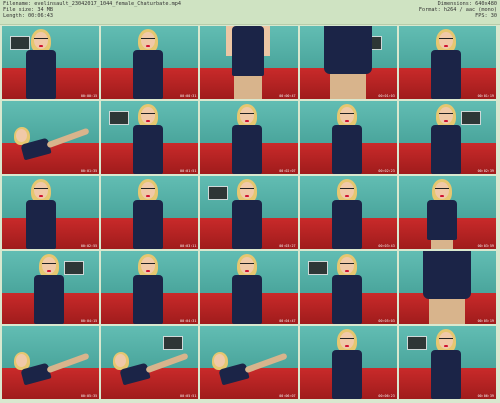 Image resolution: width=500 pixels, height=403 pixels. Describe the element at coordinates (386, 96) in the screenshot. I see `timestamp-label: 00:01:03` at that location.